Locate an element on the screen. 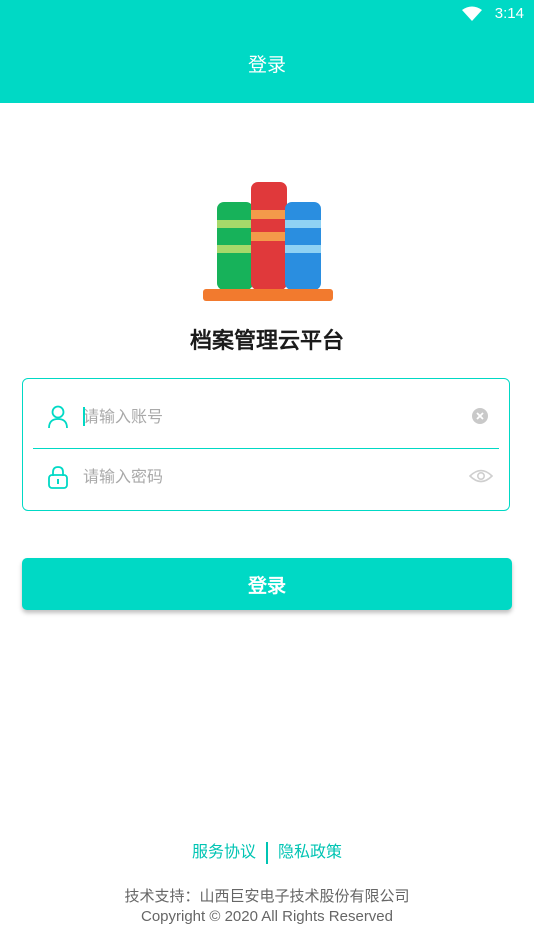 The height and width of the screenshot is (949, 534). username-row is located at coordinates (266, 417).